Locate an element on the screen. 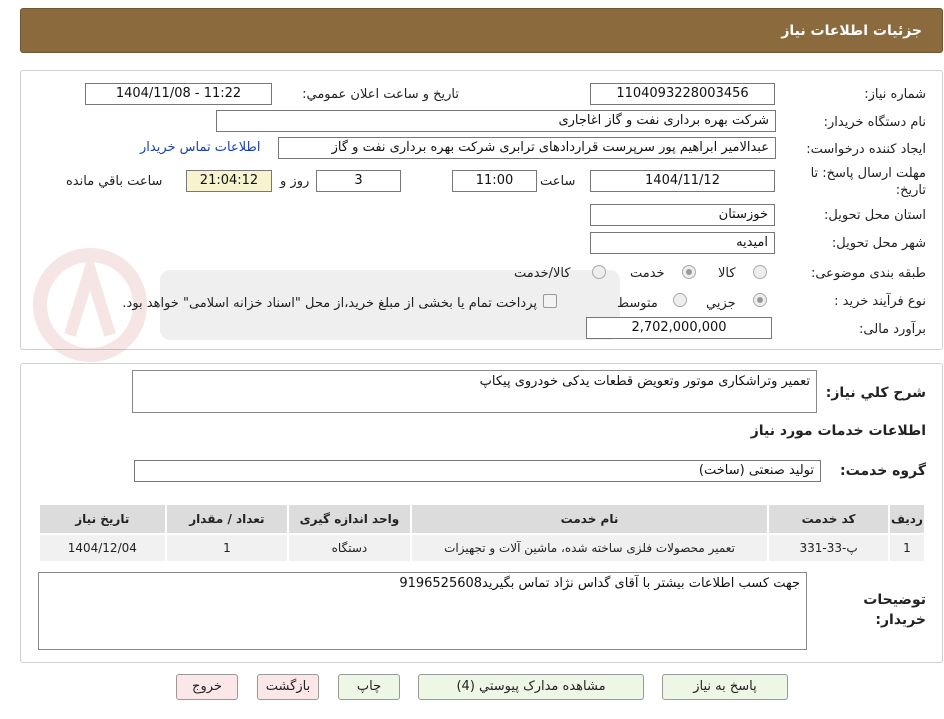  cell-need-date: 1404/12/04 is located at coordinates (102, 548).